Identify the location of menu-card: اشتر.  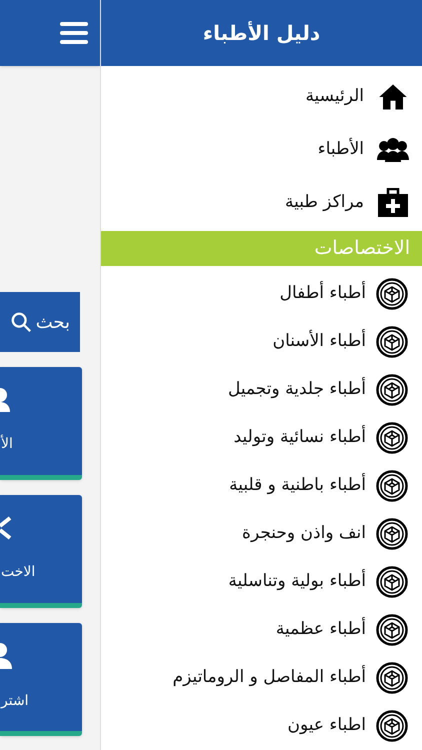
(41, 679).